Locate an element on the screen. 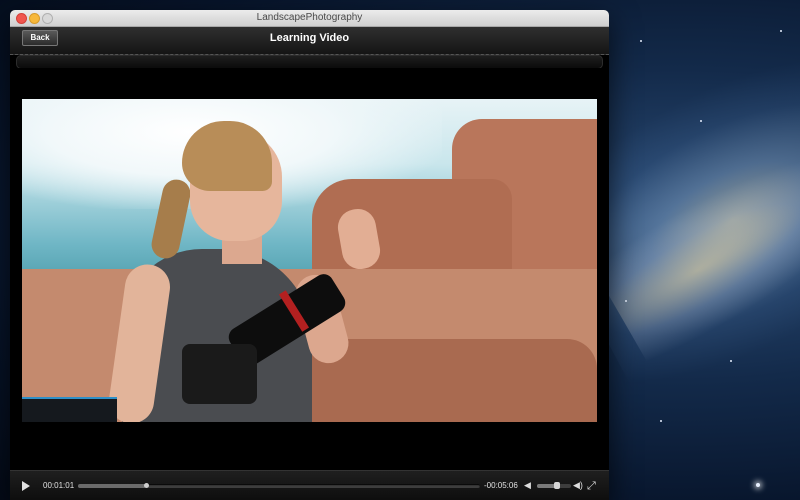  play-icon is located at coordinates (26, 486).